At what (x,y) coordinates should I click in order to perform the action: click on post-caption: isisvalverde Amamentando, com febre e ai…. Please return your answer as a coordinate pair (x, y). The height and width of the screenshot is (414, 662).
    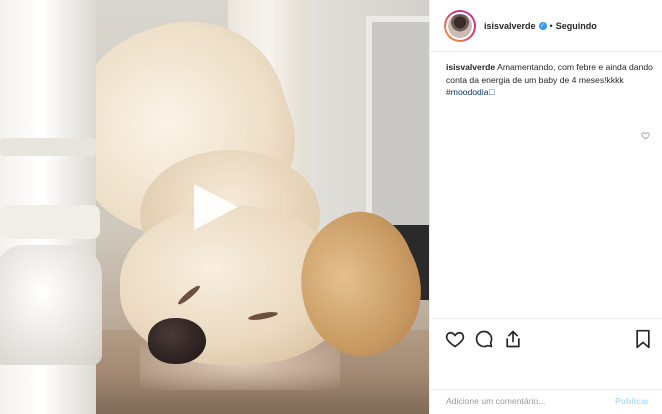
    Looking at the image, I should click on (552, 80).